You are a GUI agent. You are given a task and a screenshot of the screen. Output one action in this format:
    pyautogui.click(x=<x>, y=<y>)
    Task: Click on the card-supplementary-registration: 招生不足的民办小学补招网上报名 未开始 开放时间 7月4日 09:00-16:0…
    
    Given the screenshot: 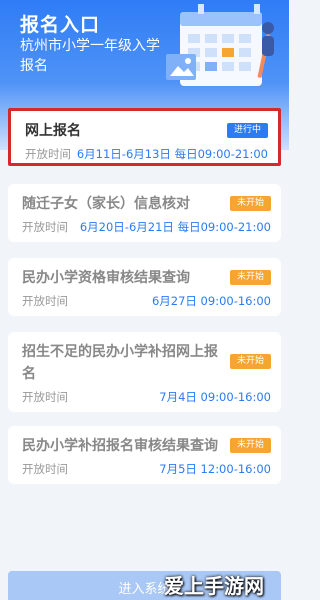 What is the action you would take?
    pyautogui.click(x=144, y=372)
    